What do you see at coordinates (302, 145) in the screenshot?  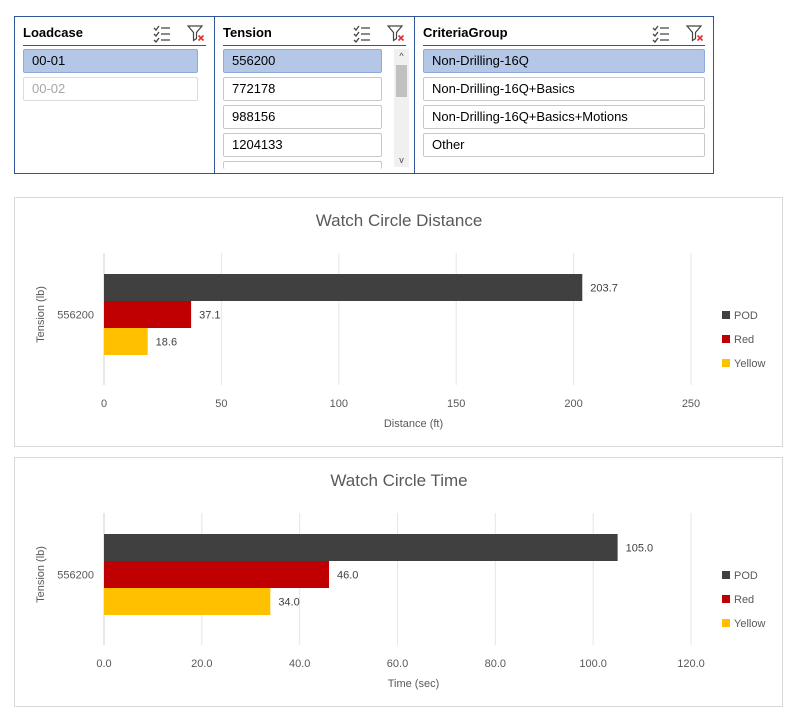 I see `slicer-item: 1204133` at bounding box center [302, 145].